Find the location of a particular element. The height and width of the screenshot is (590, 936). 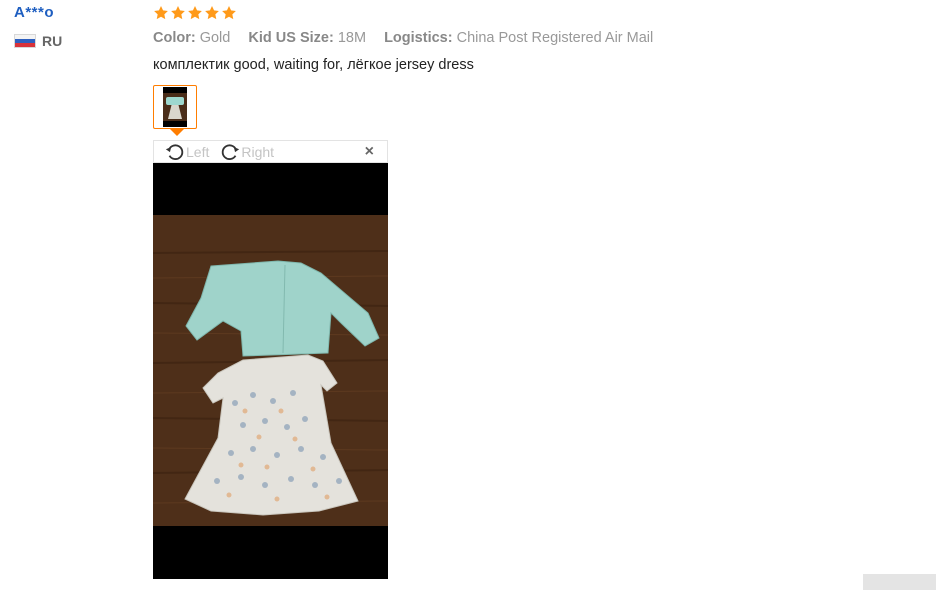

rotate-right-button: Right is located at coordinates (246, 152).